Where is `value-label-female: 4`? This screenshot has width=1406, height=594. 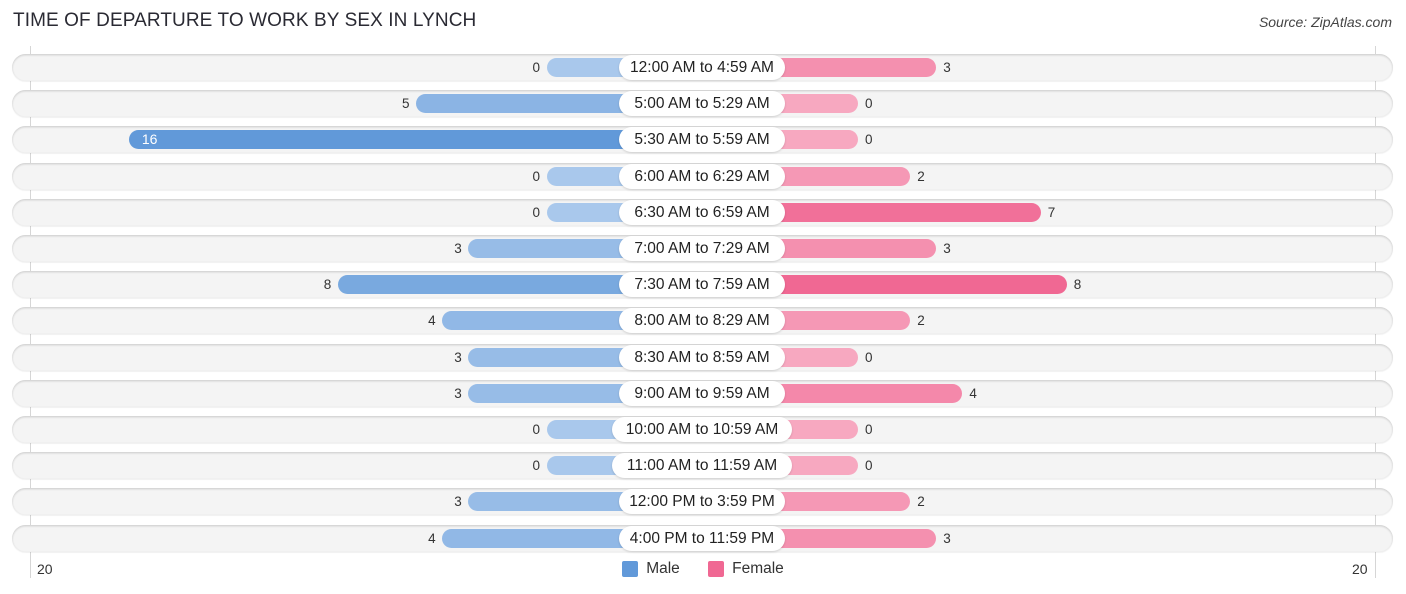
value-label-female: 4 is located at coordinates (973, 393).